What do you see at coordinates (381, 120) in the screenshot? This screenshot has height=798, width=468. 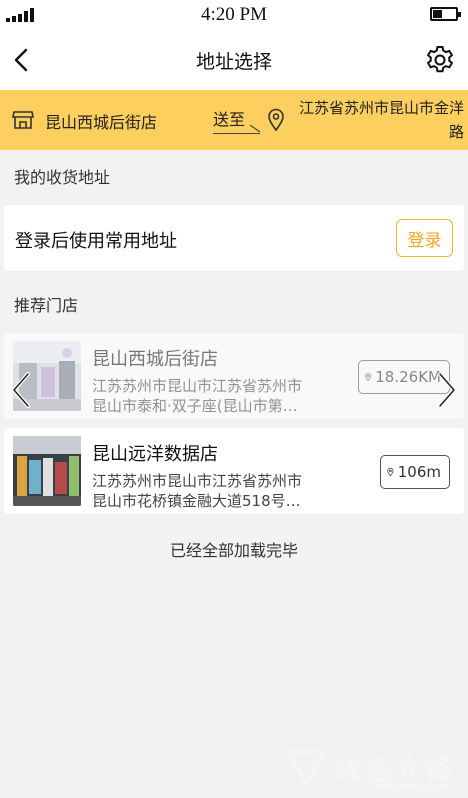 I see `delivery-address: 江苏省苏州市昆山市金洋路` at bounding box center [381, 120].